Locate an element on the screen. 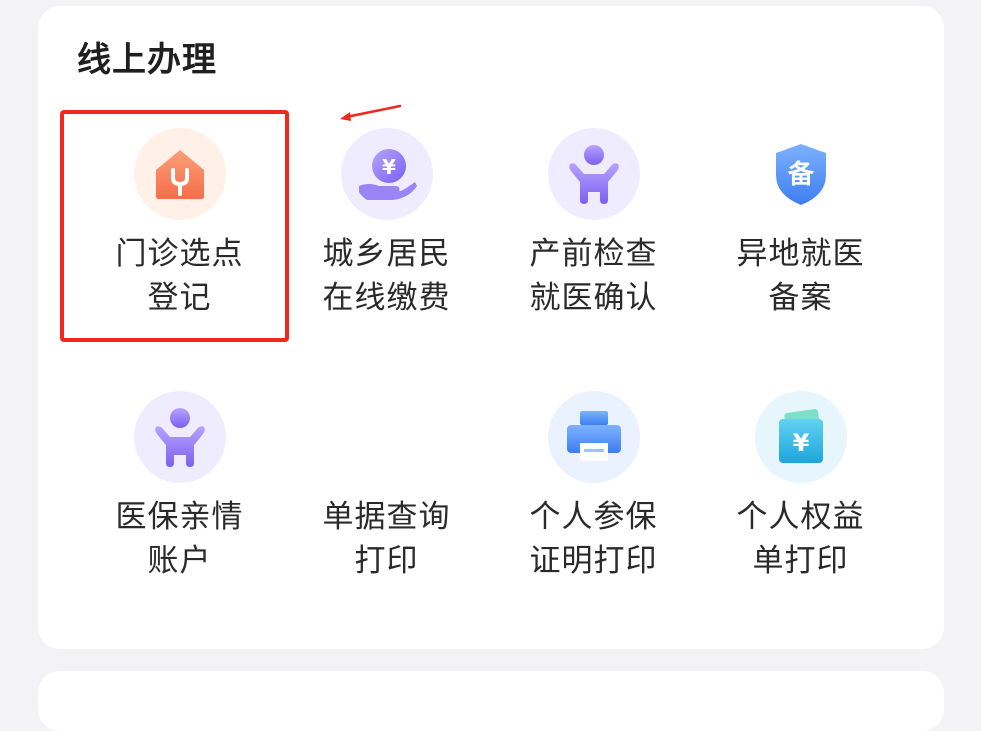 The width and height of the screenshot is (981, 731). tile-label-danju: 单据查询 打印 is located at coordinates (386, 539).